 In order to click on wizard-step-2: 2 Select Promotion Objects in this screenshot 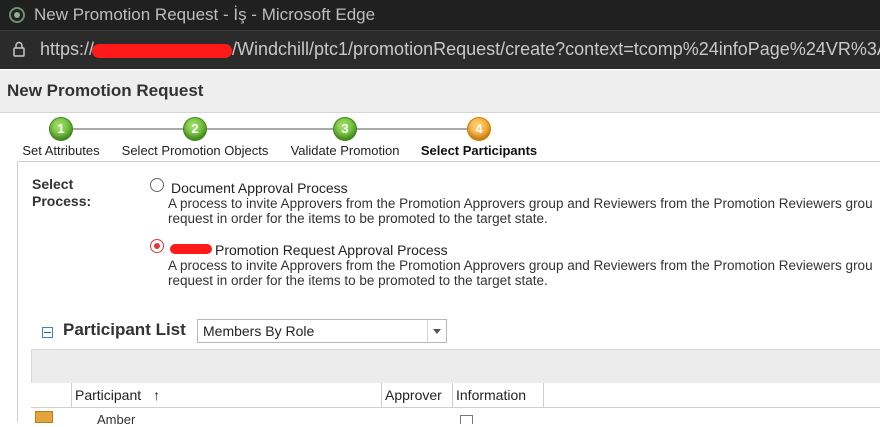, I will do `click(195, 135)`.